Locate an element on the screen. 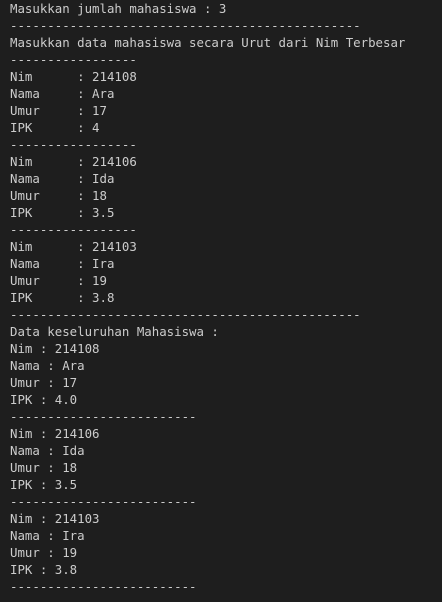 This screenshot has width=442, height=602. terminal-line: Data keseluruhan Mahasiswa : is located at coordinates (114, 331).